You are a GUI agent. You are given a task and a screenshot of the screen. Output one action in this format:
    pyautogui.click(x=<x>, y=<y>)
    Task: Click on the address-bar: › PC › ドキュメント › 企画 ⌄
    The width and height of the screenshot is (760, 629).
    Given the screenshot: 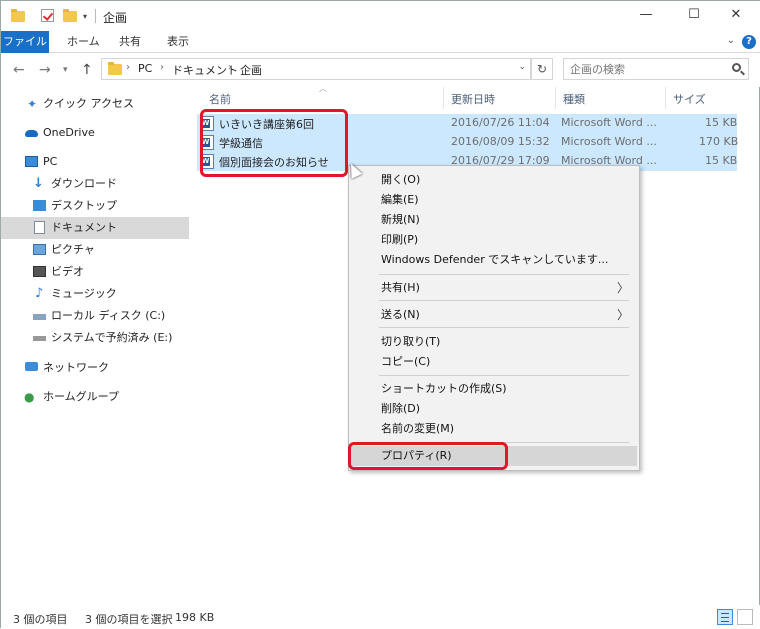 What is the action you would take?
    pyautogui.click(x=316, y=69)
    